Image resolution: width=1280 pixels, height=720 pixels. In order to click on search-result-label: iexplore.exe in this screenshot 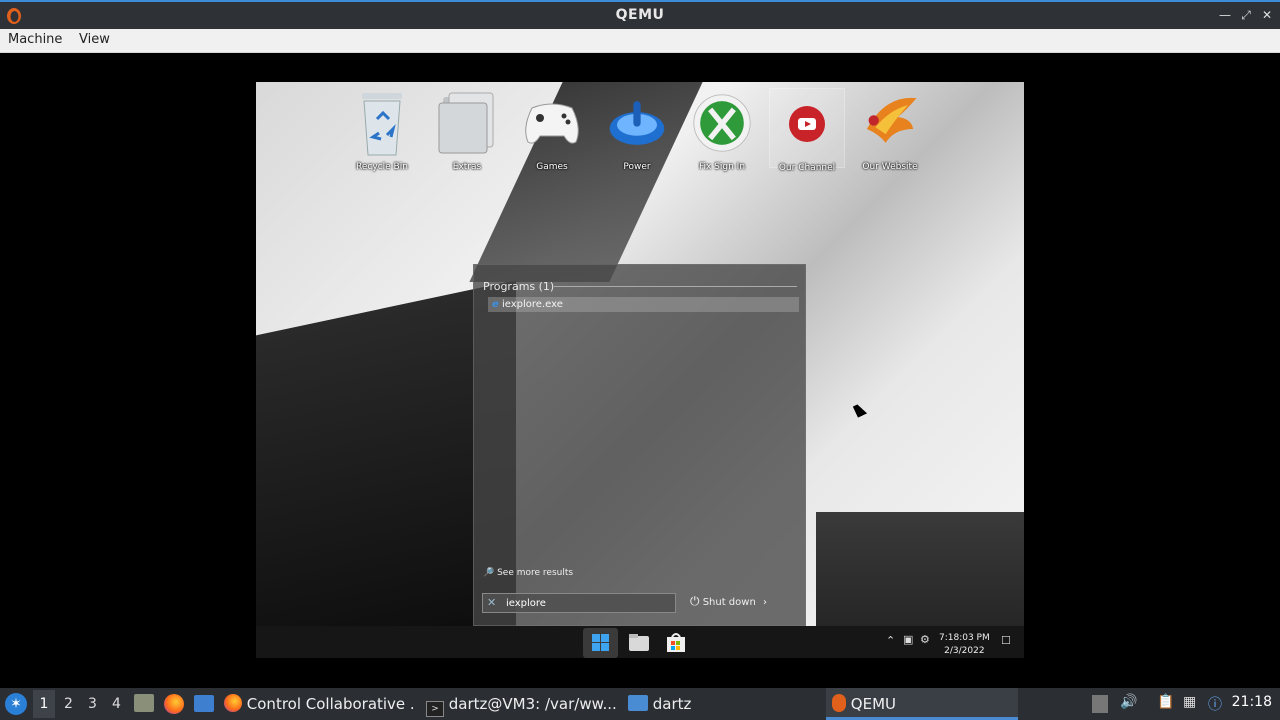, I will do `click(532, 304)`.